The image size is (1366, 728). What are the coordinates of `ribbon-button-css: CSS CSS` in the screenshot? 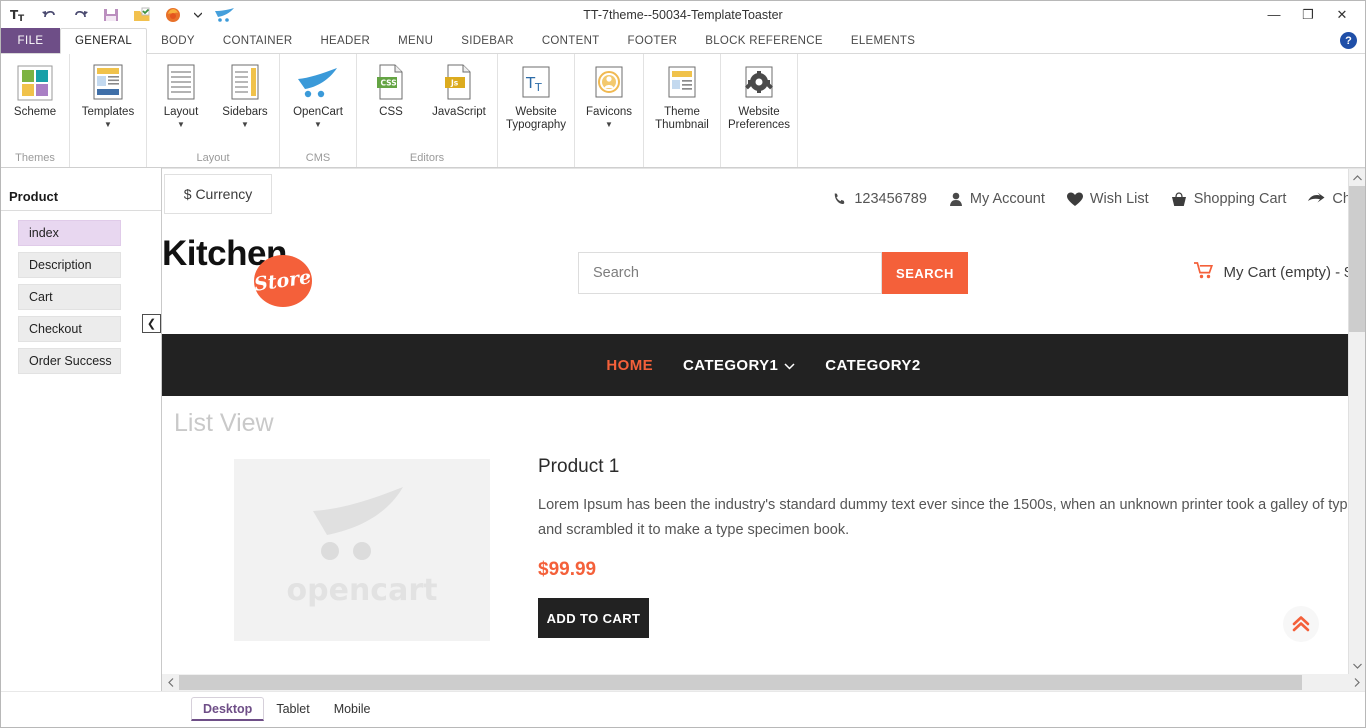 It's located at (391, 90).